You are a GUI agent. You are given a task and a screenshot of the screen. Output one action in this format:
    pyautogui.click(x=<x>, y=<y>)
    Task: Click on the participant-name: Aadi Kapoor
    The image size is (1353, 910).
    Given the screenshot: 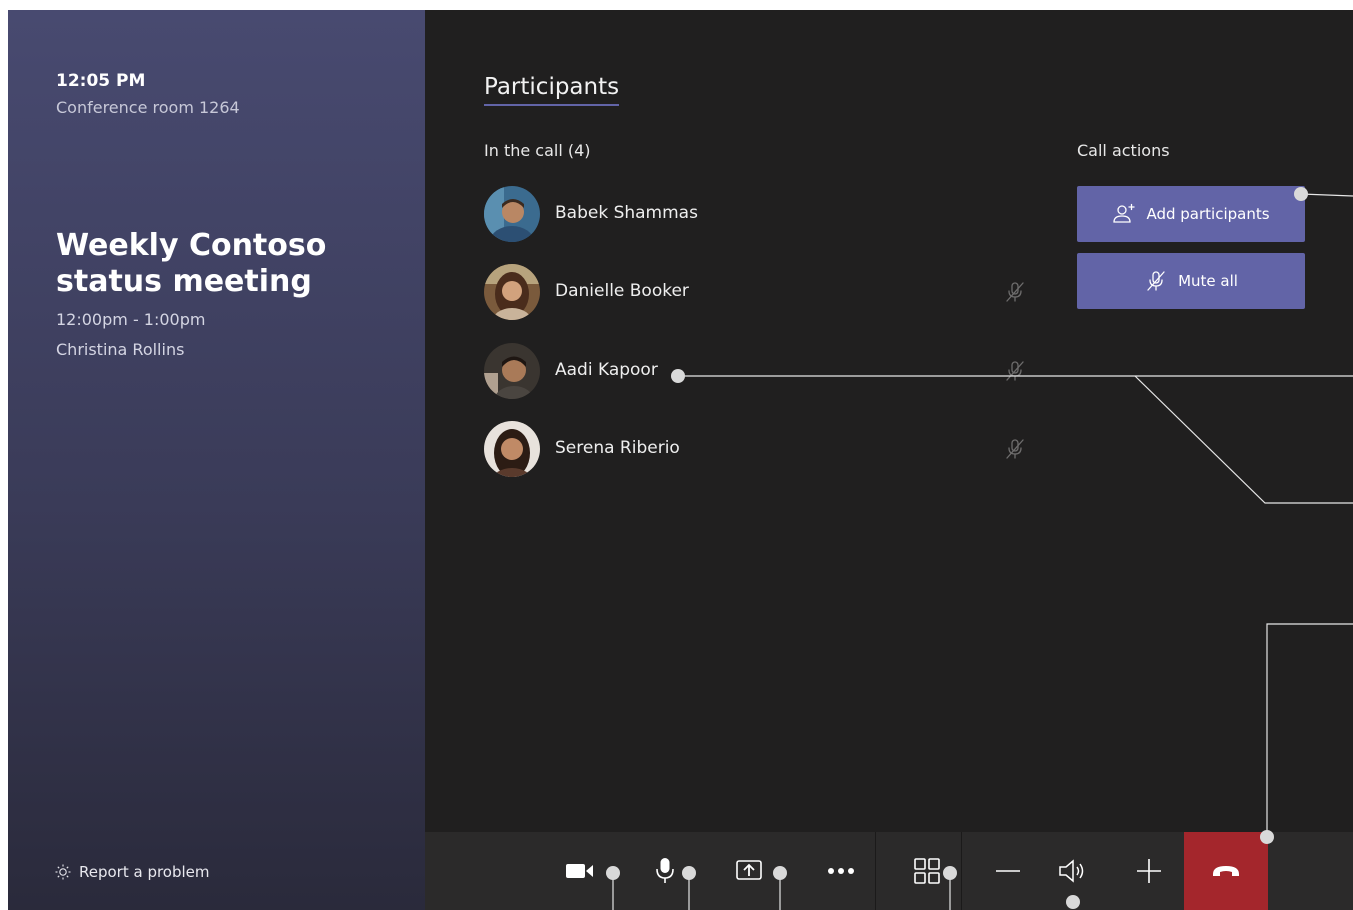 What is the action you would take?
    pyautogui.click(x=606, y=370)
    